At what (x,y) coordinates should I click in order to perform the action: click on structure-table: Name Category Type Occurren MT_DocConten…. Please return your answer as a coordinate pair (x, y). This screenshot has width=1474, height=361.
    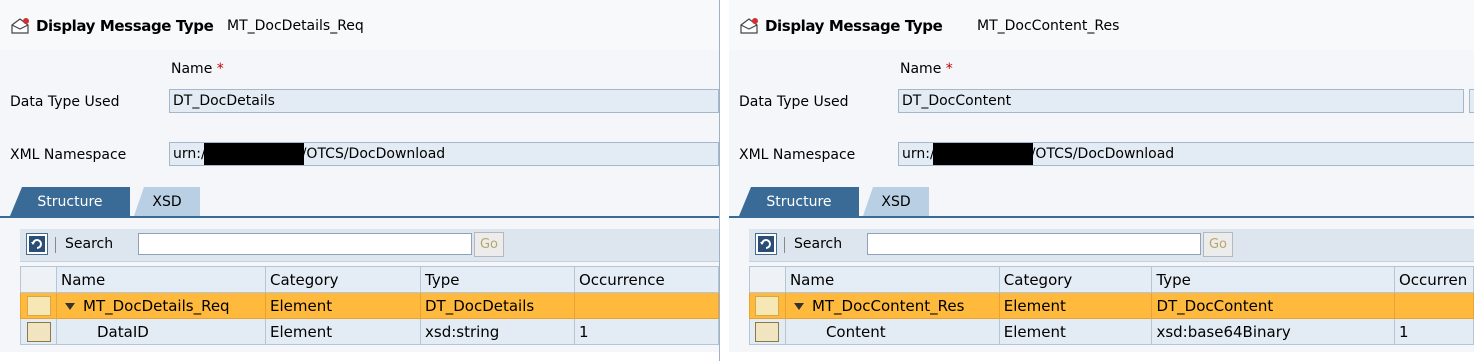
    Looking at the image, I should click on (1111, 305).